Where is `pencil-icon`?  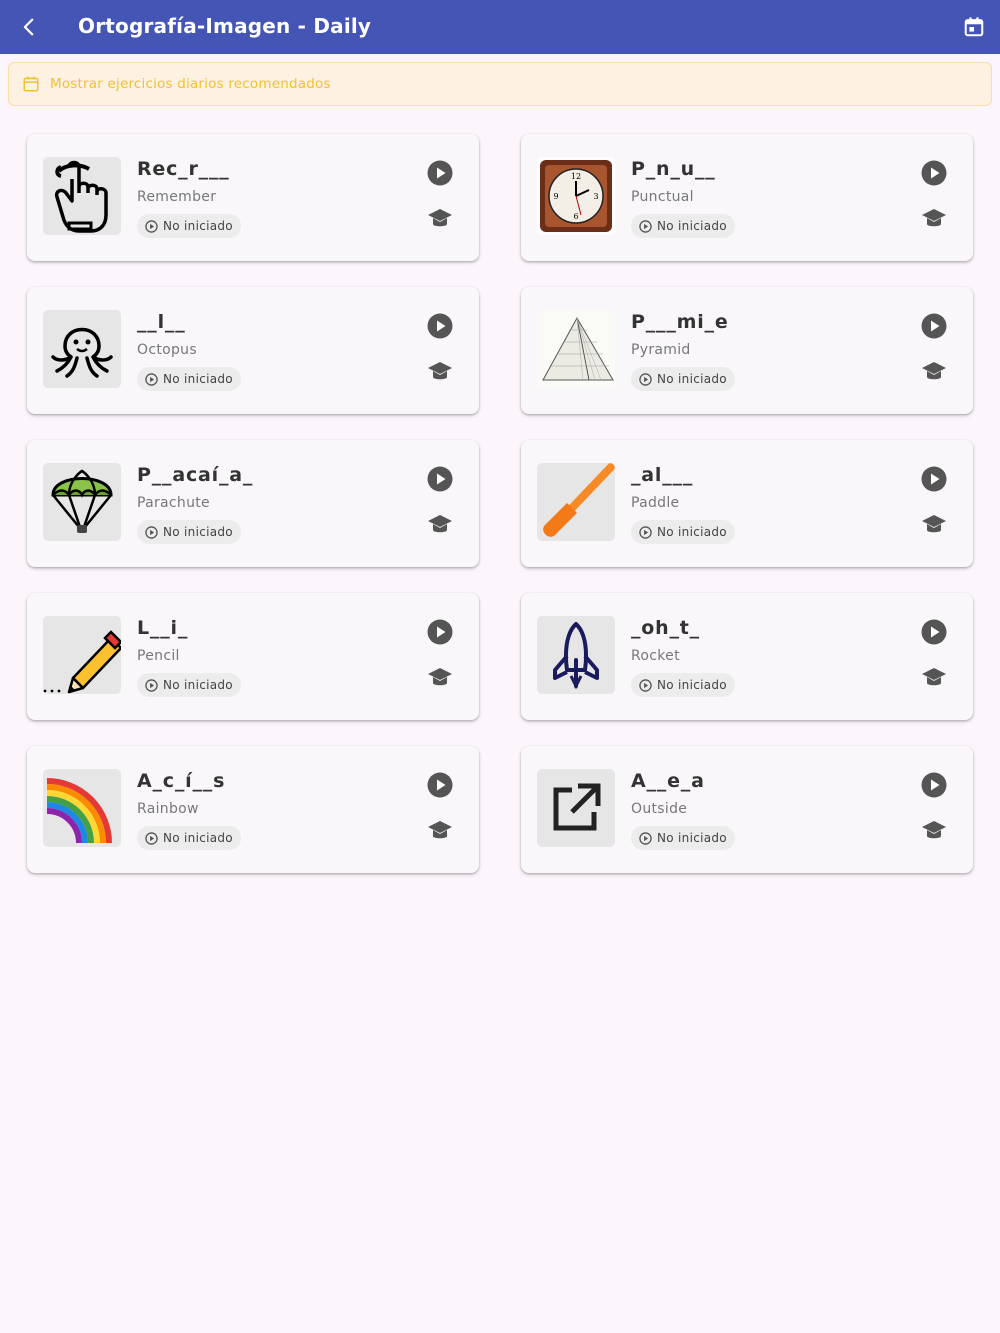 pencil-icon is located at coordinates (82, 655).